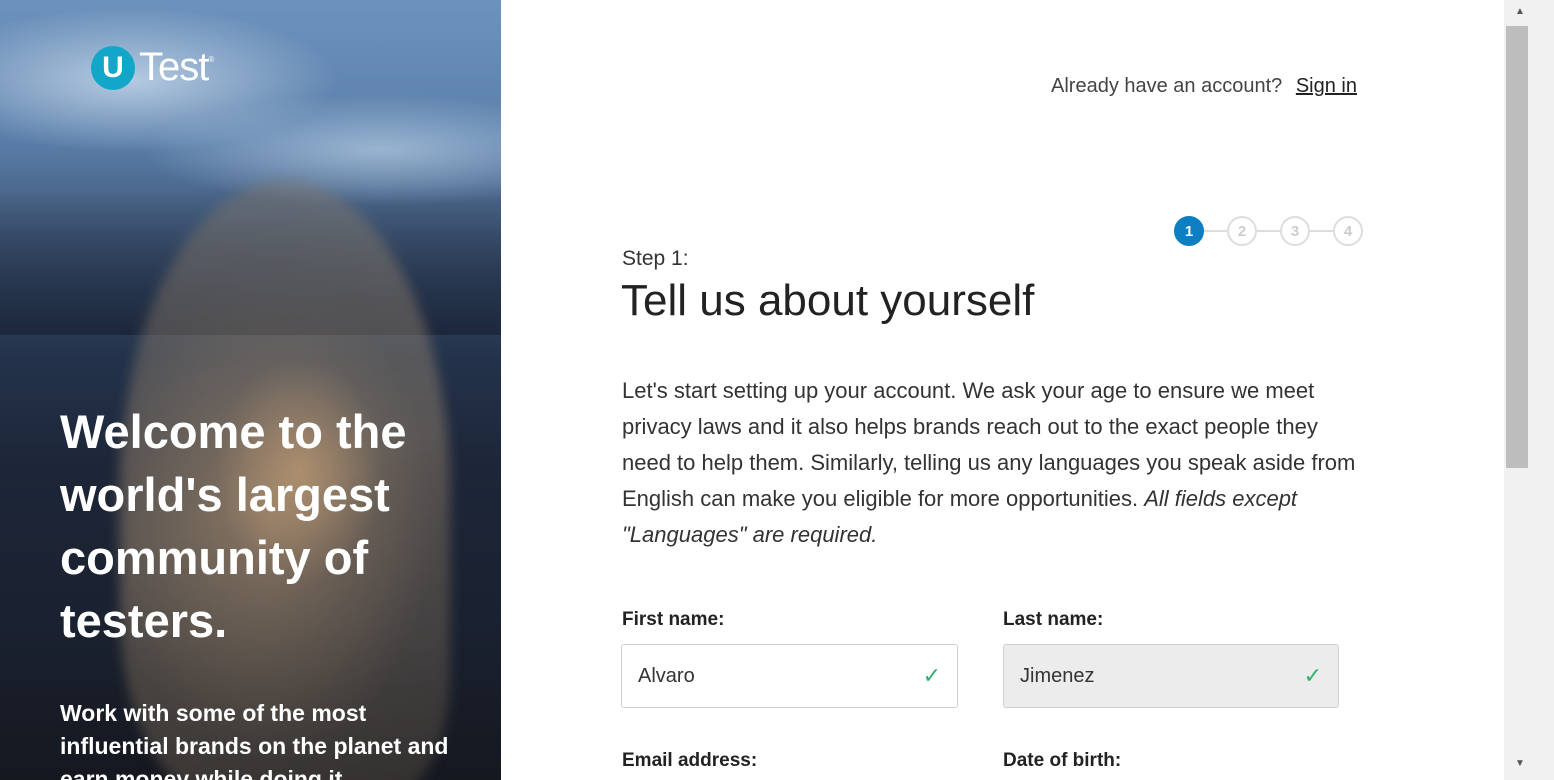  Describe the element at coordinates (211, 59) in the screenshot. I see `logo-registered: ®` at that location.